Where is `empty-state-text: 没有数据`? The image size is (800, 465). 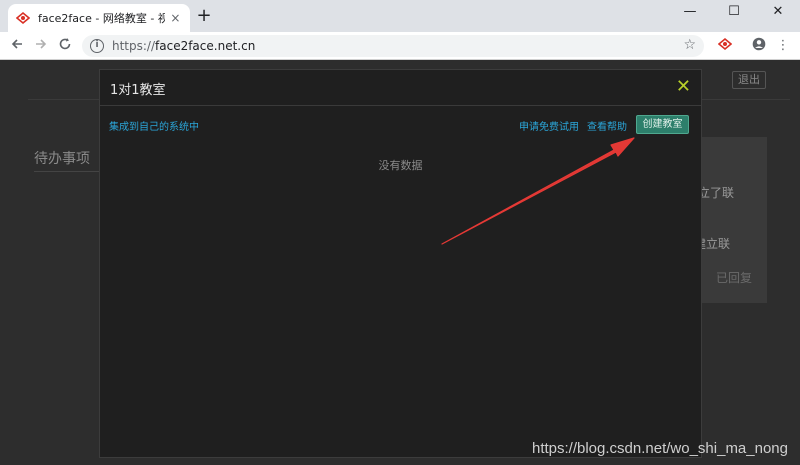 empty-state-text: 没有数据 is located at coordinates (400, 165).